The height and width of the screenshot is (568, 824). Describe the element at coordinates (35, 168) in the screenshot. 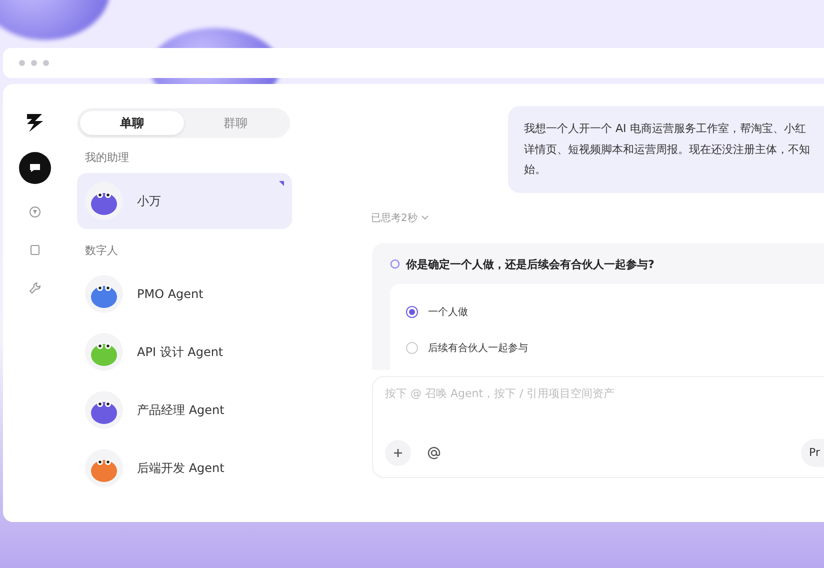

I see `chat-icon` at that location.